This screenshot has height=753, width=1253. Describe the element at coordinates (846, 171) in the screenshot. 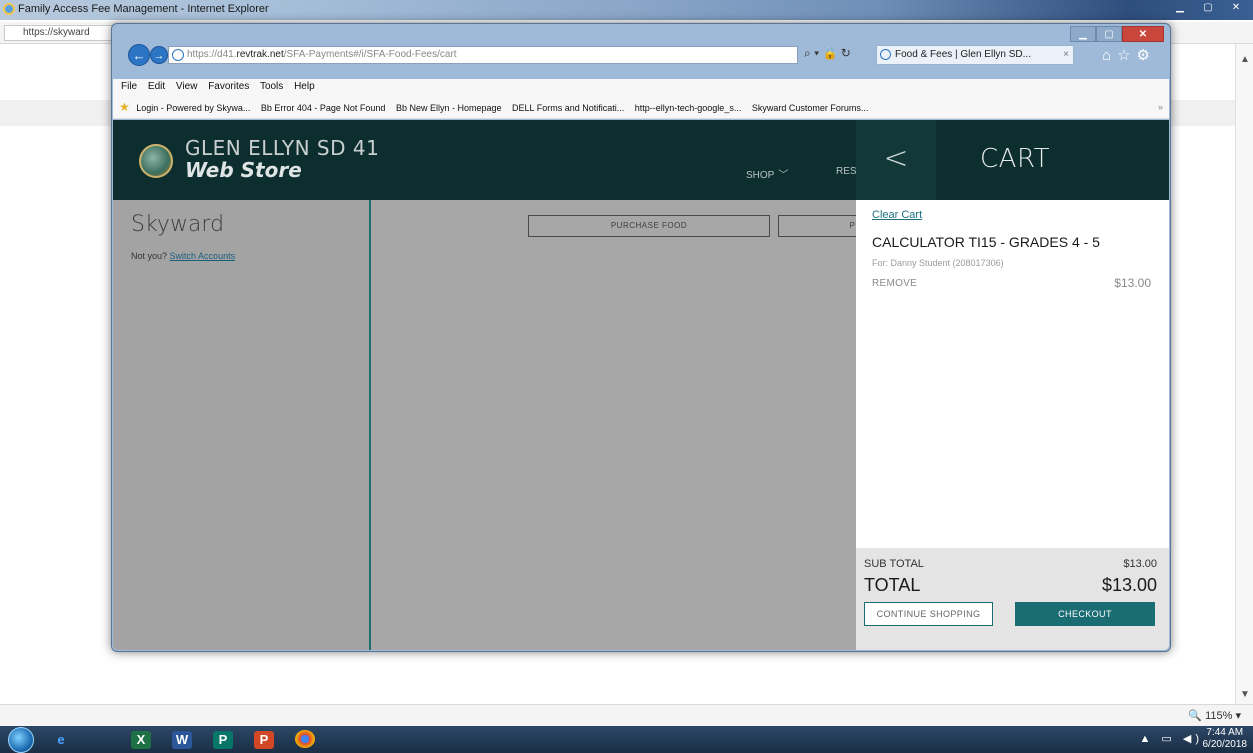

I see `nav-res: RES` at that location.